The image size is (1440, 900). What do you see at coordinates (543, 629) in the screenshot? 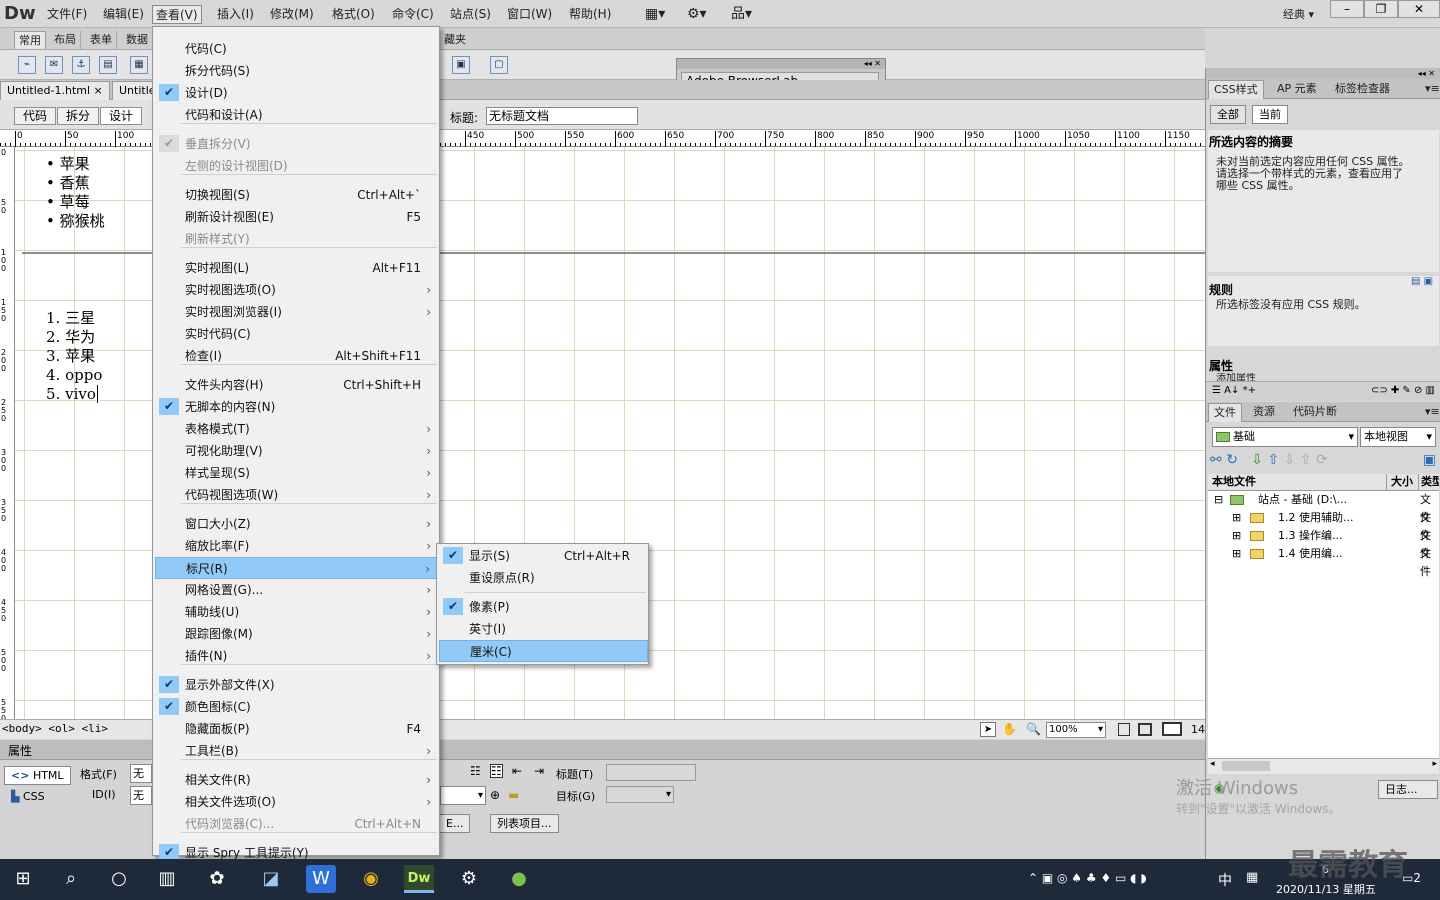
I see `ruler-menu-item: 英寸(I)` at bounding box center [543, 629].